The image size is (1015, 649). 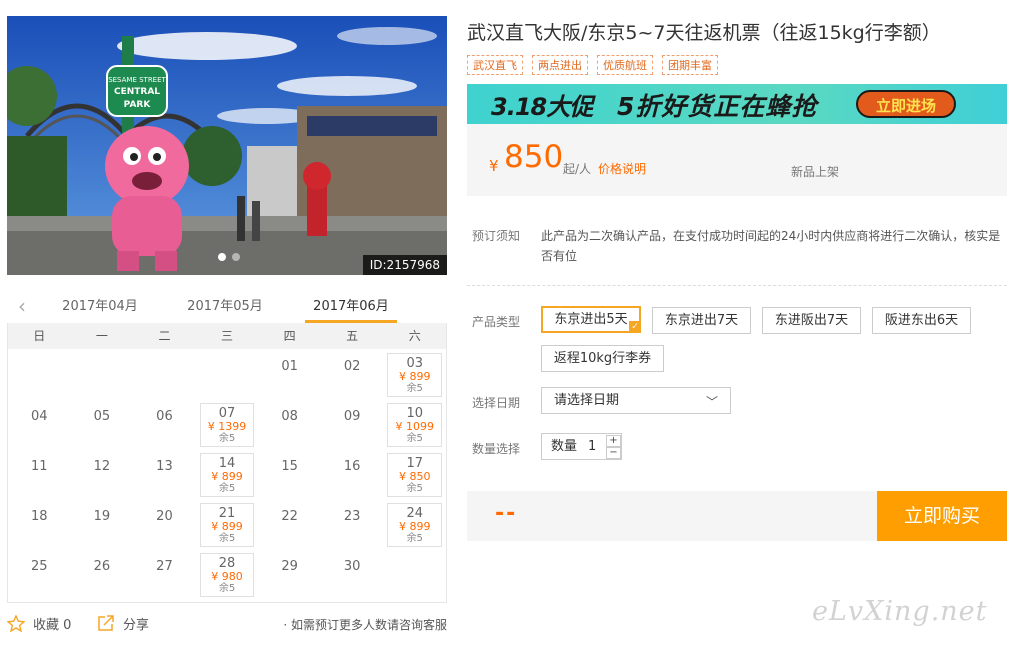 I want to click on calendar-day: 18, so click(x=39, y=524).